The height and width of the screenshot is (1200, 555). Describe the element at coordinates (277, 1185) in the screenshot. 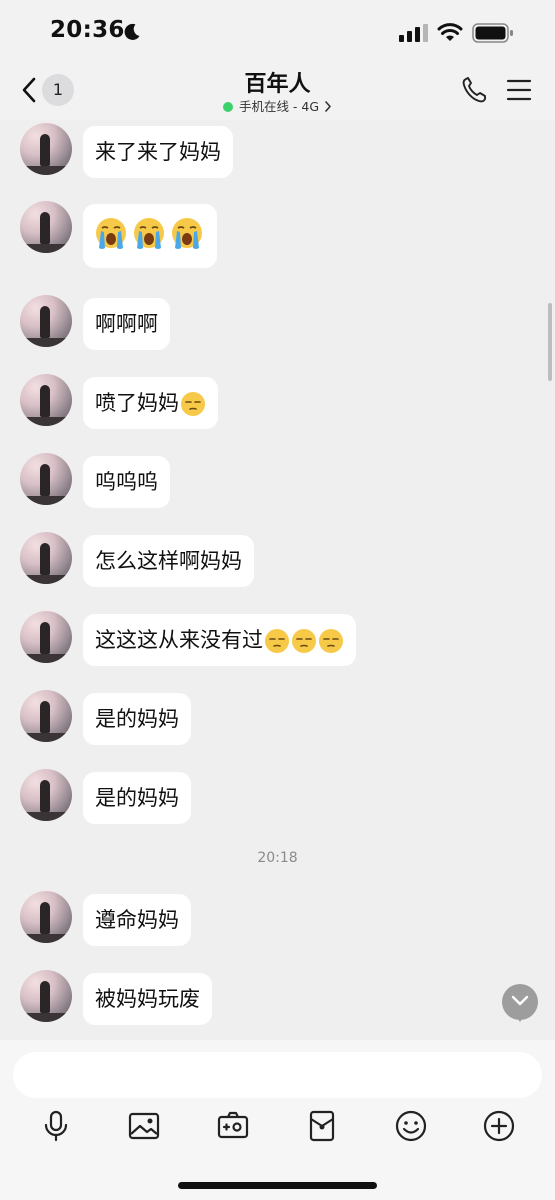

I see `home-indicator` at that location.